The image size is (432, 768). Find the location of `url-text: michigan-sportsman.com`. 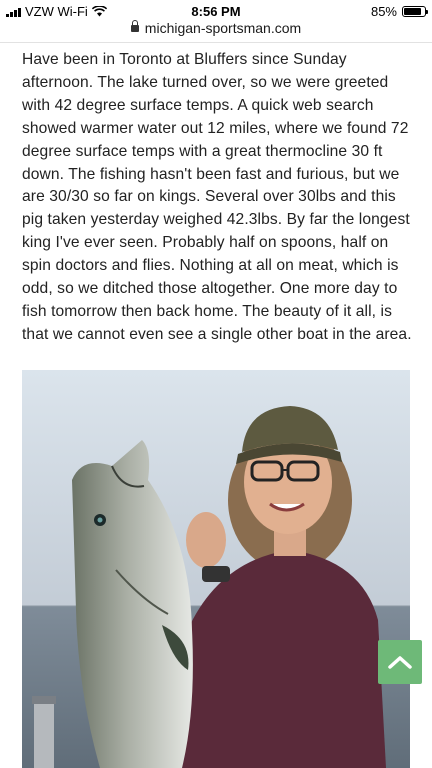

url-text: michigan-sportsman.com is located at coordinates (223, 28).